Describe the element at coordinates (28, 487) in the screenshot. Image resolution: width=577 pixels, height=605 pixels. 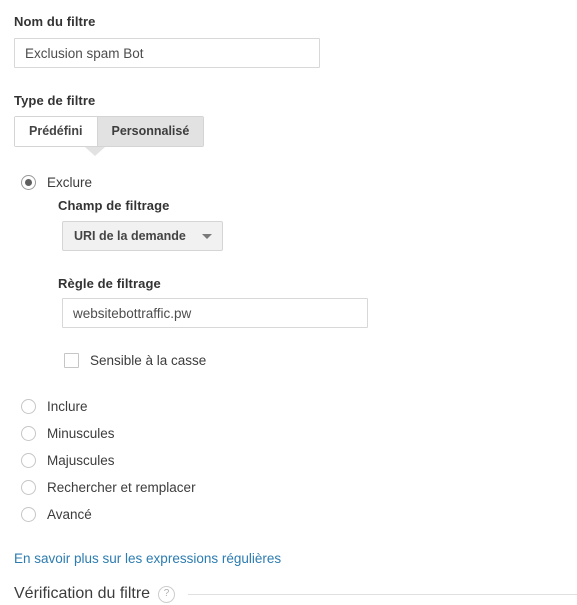
I see `radio-indicator-rechercher-remplacer` at that location.